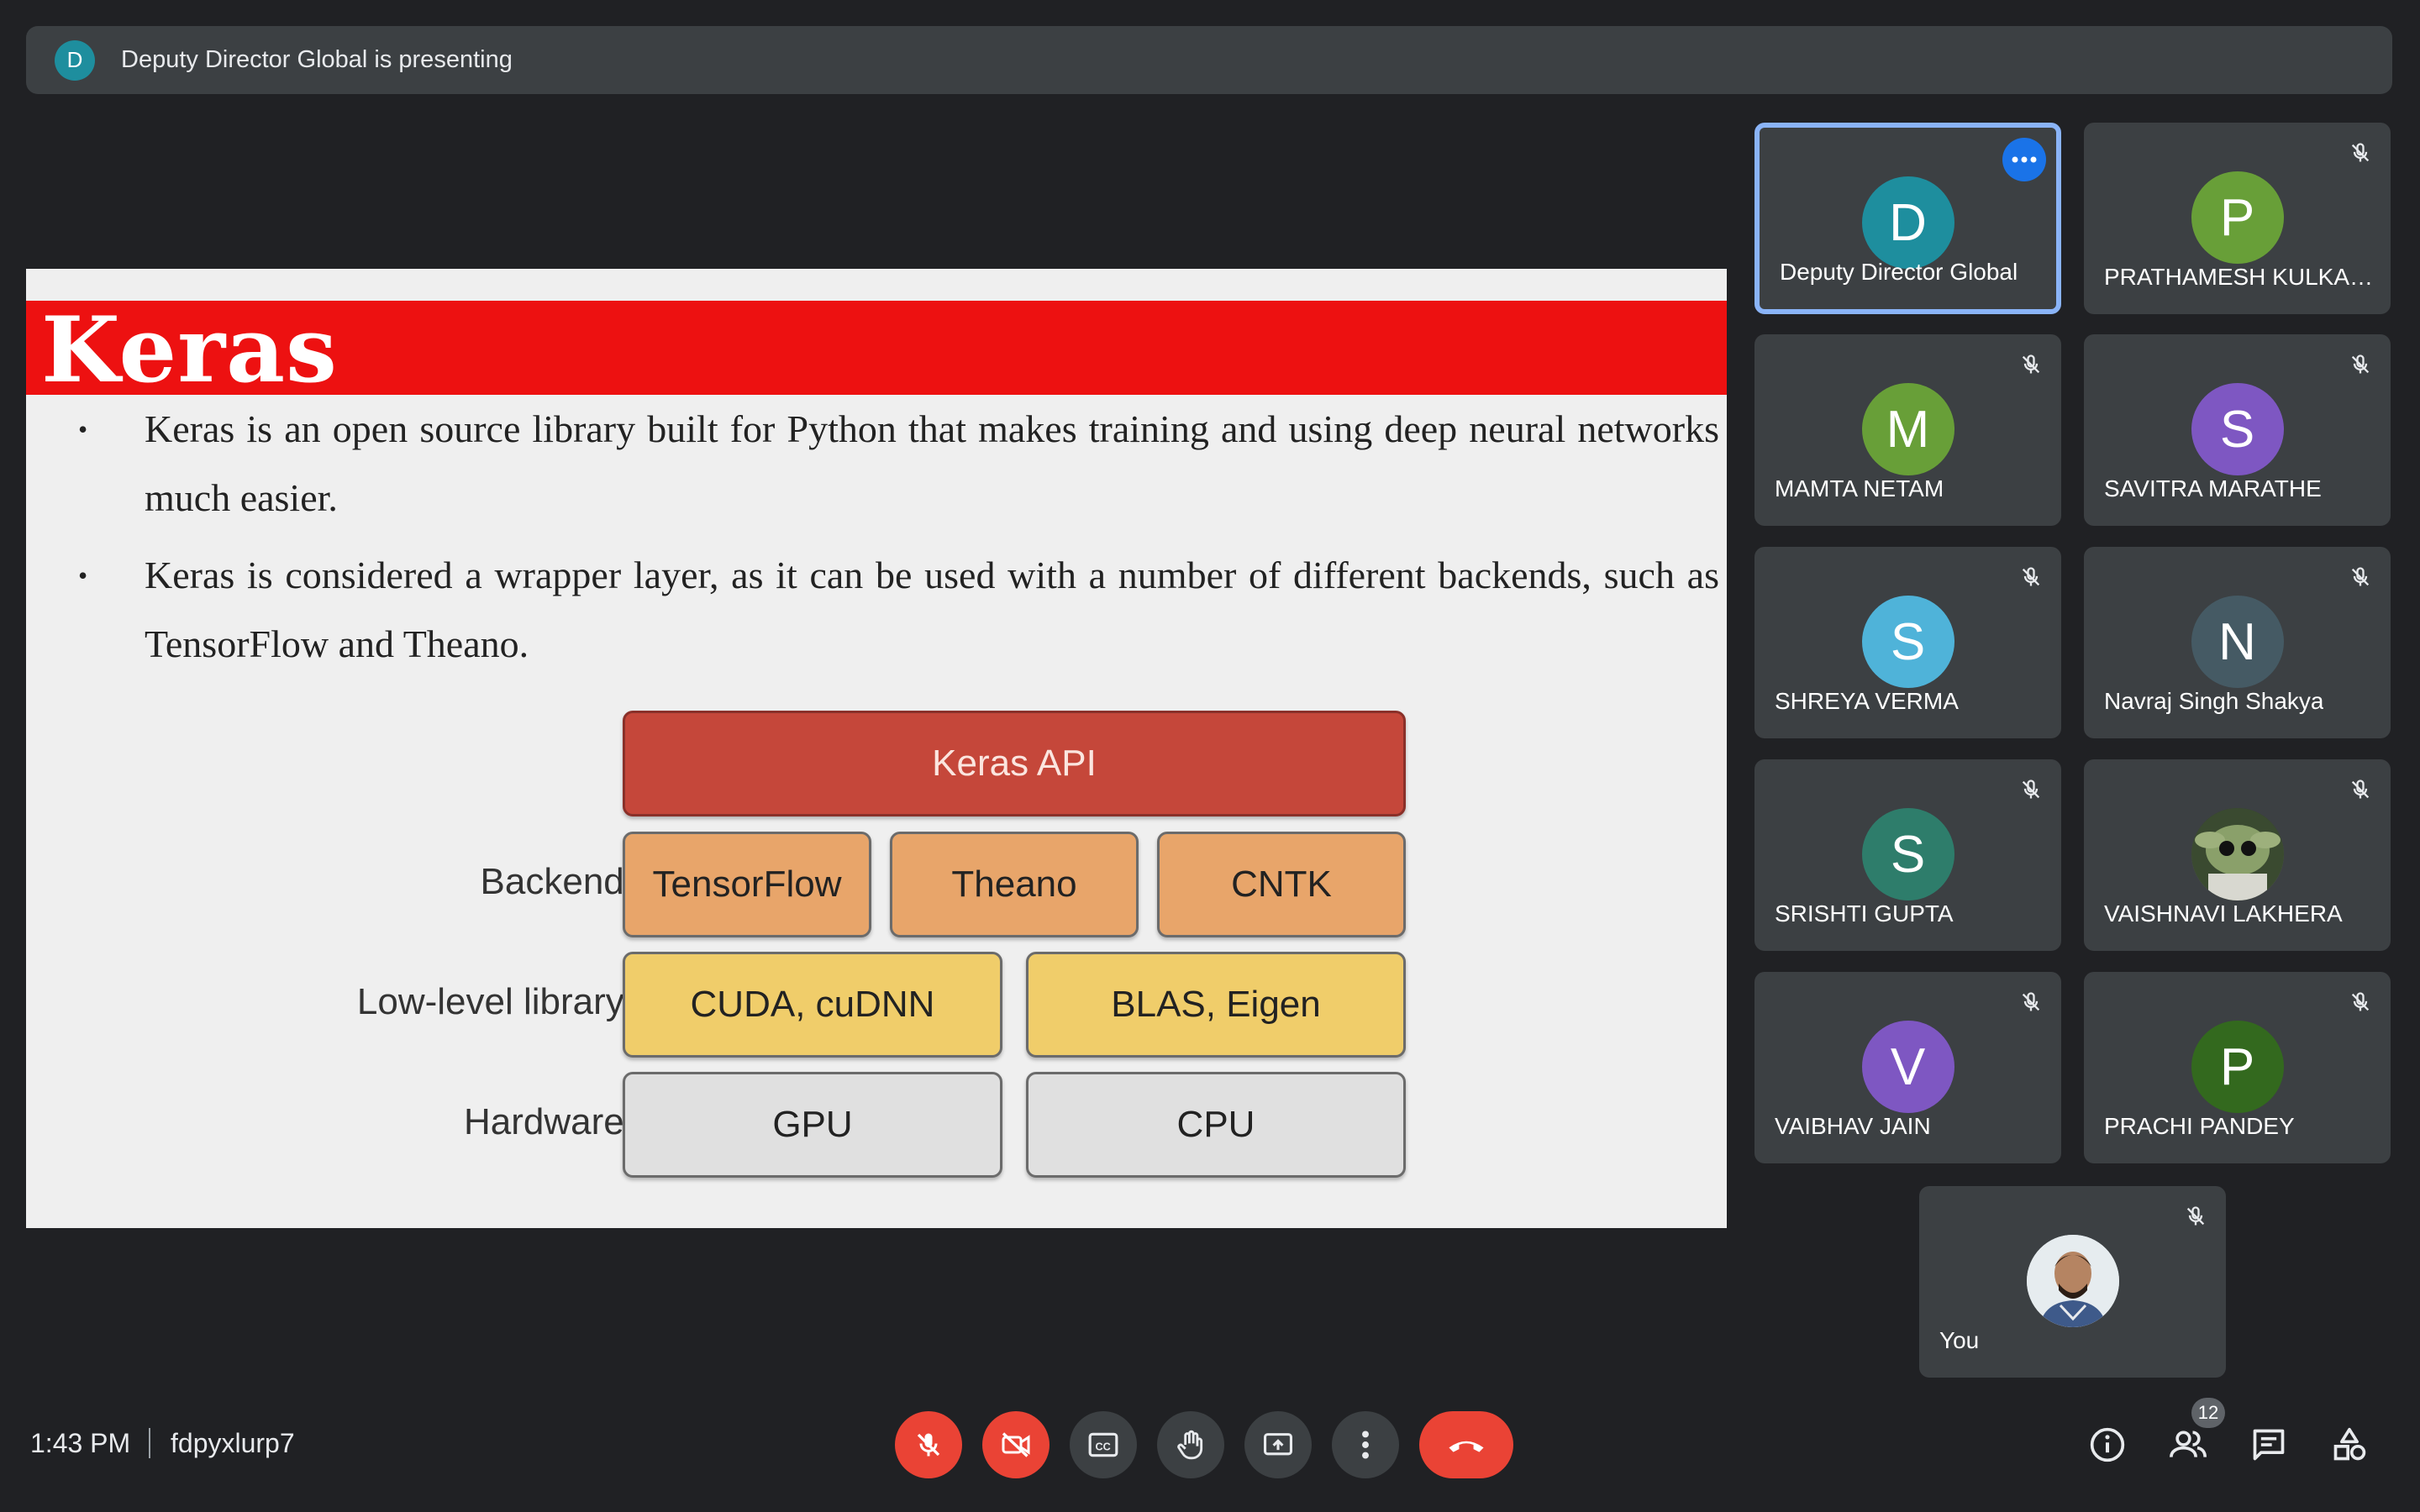 Image resolution: width=2420 pixels, height=1512 pixels. I want to click on keras-api-box: Keras API, so click(1015, 763).